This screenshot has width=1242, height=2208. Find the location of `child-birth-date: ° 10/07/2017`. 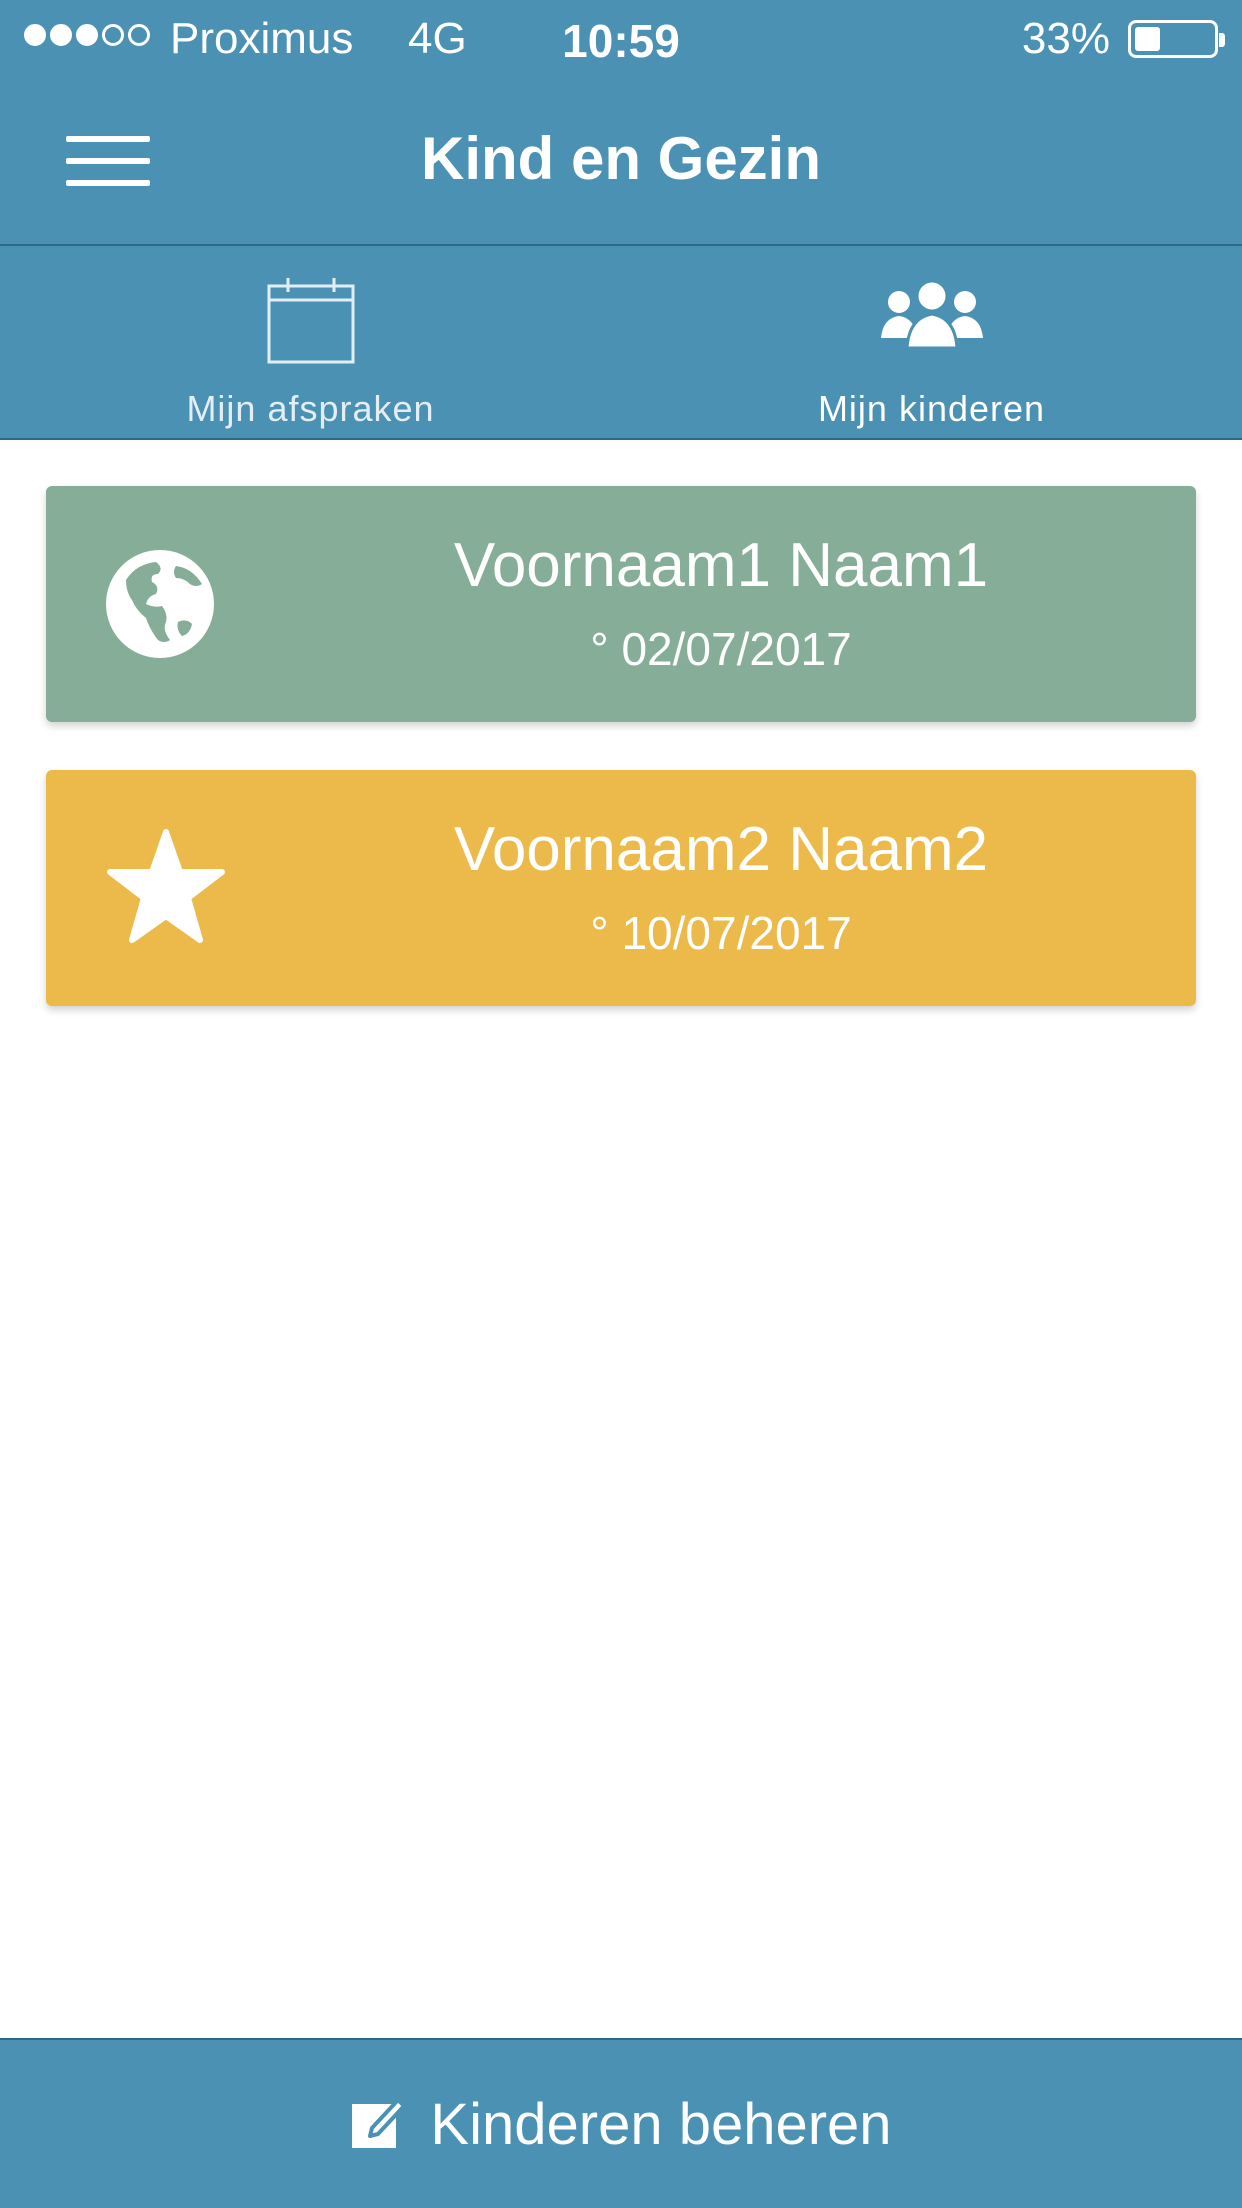

child-birth-date: ° 10/07/2017 is located at coordinates (721, 933).